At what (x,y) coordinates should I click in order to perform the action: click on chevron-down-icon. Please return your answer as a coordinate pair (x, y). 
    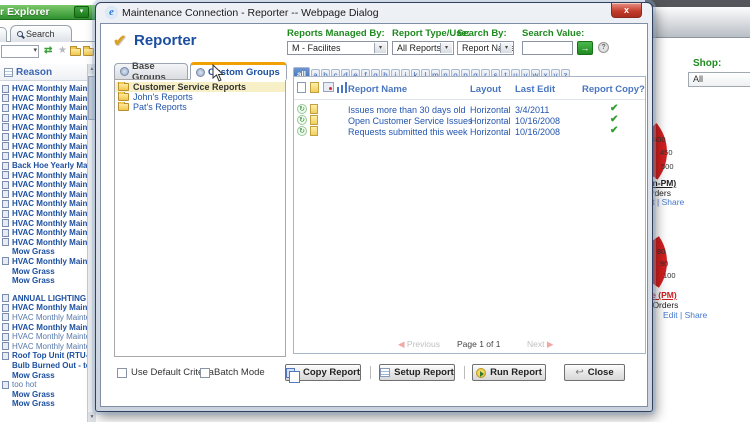
    Looking at the image, I should click on (81, 12).